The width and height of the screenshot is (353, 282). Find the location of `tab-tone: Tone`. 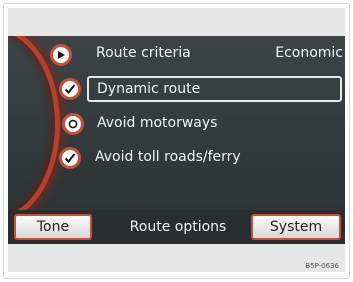

tab-tone: Tone is located at coordinates (53, 227).